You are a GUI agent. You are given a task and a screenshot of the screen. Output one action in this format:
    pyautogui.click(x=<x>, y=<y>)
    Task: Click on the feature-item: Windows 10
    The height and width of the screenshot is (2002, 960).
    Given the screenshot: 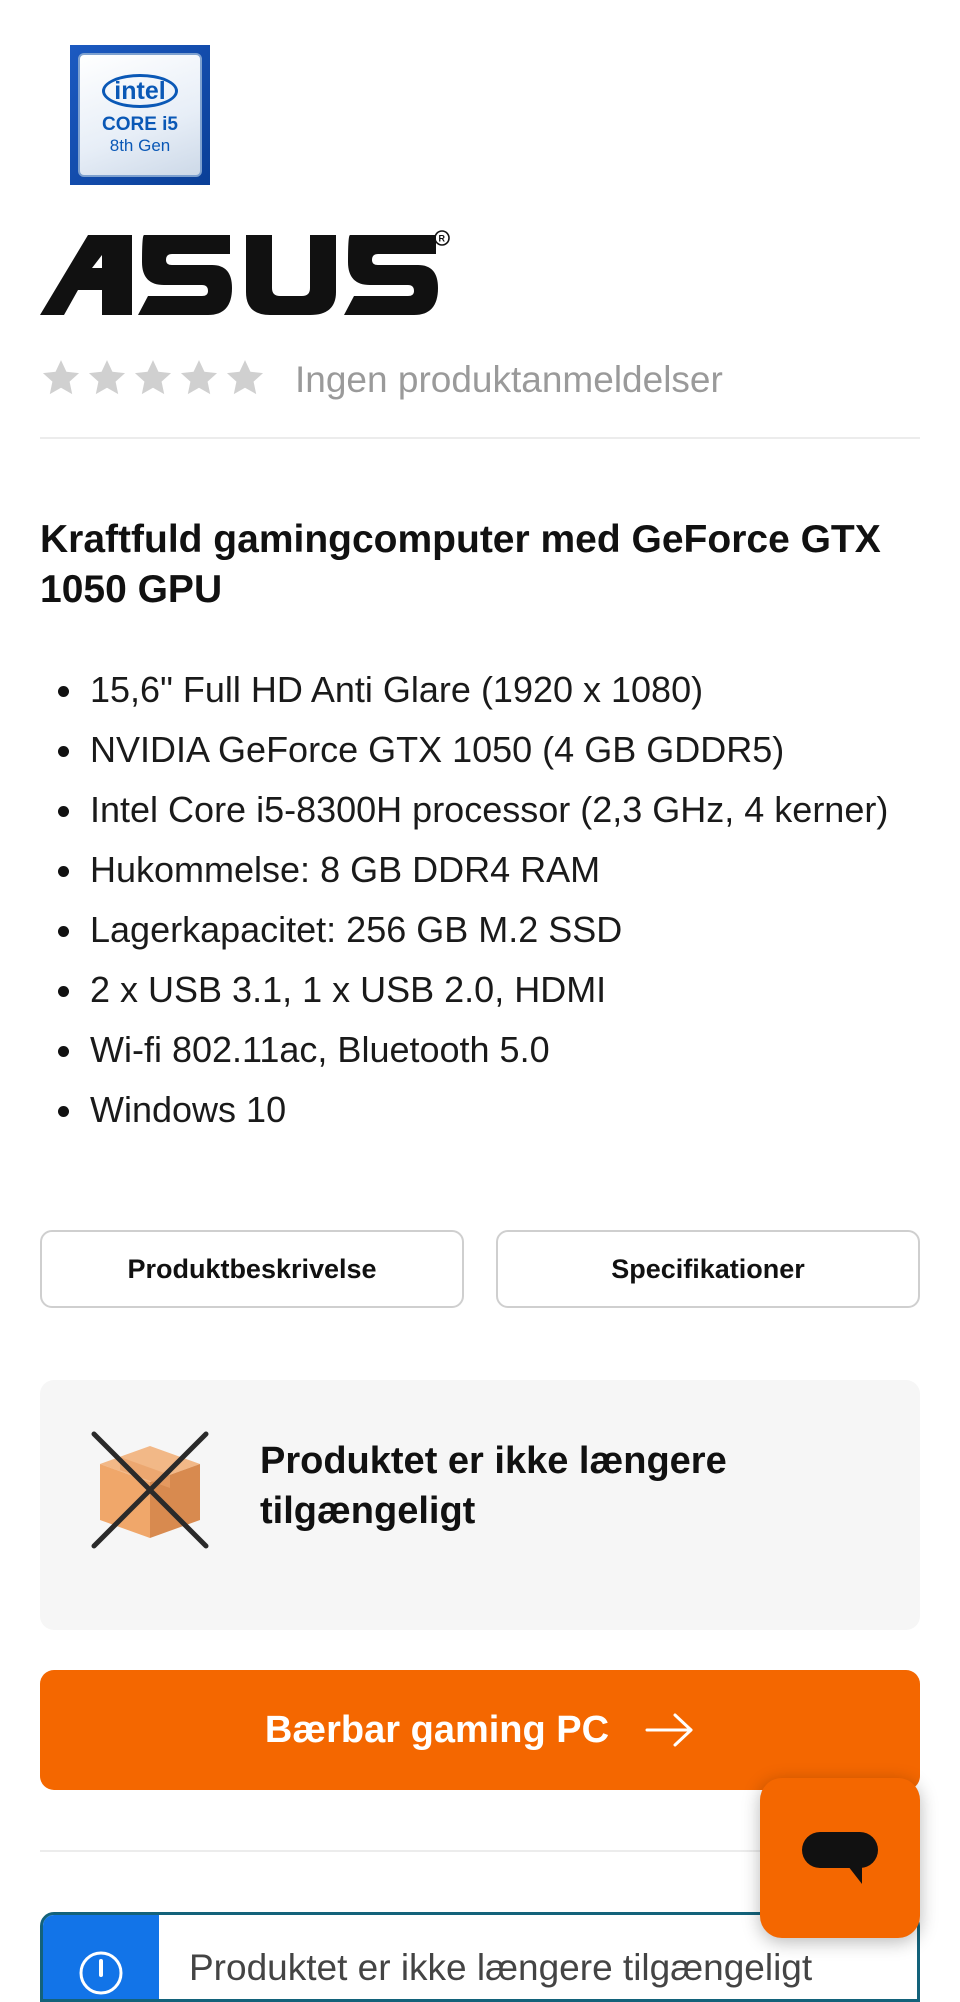 What is the action you would take?
    pyautogui.click(x=480, y=1110)
    